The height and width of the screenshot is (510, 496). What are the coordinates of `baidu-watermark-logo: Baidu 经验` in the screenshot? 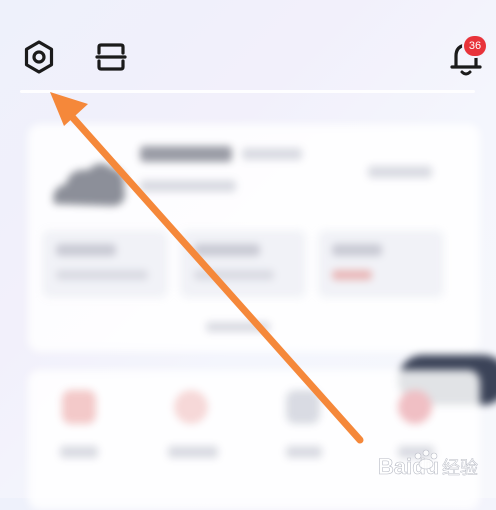 It's located at (428, 464).